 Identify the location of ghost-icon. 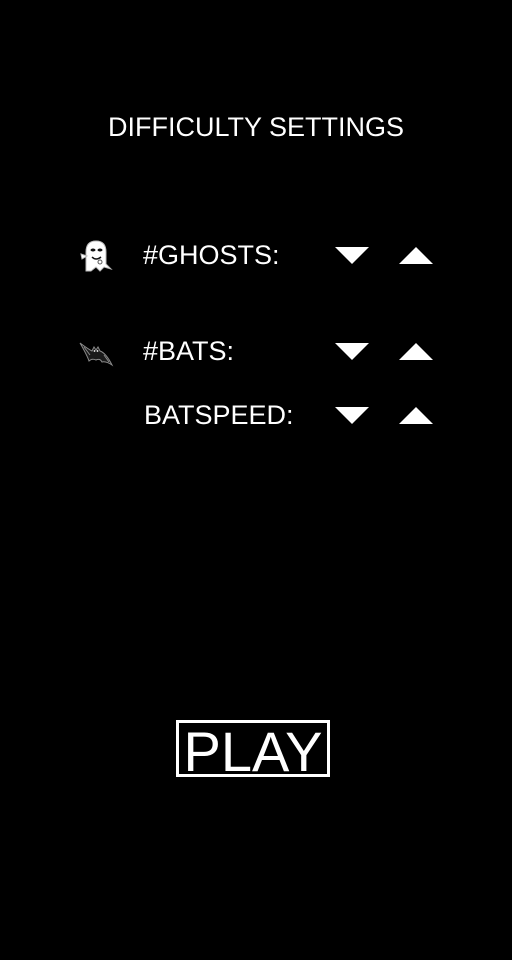
(96, 256).